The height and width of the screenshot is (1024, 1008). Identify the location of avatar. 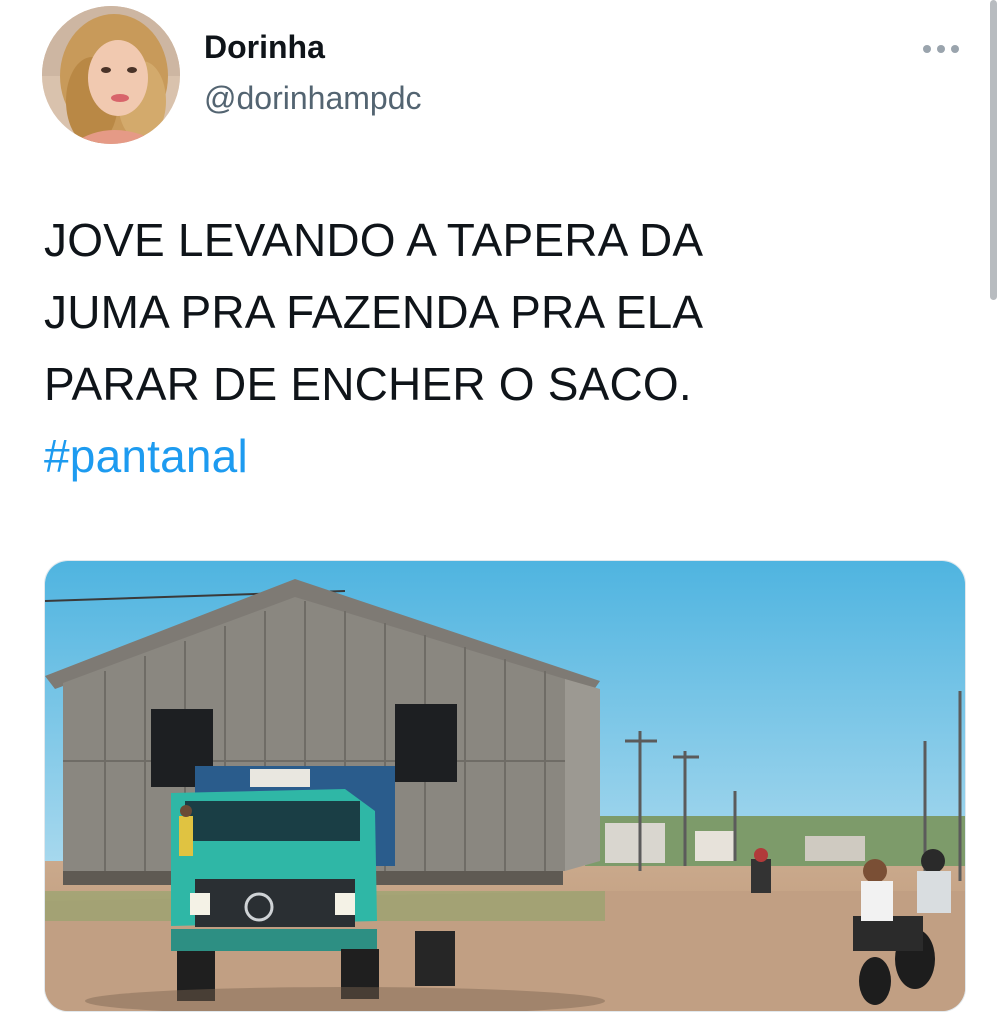
(111, 75).